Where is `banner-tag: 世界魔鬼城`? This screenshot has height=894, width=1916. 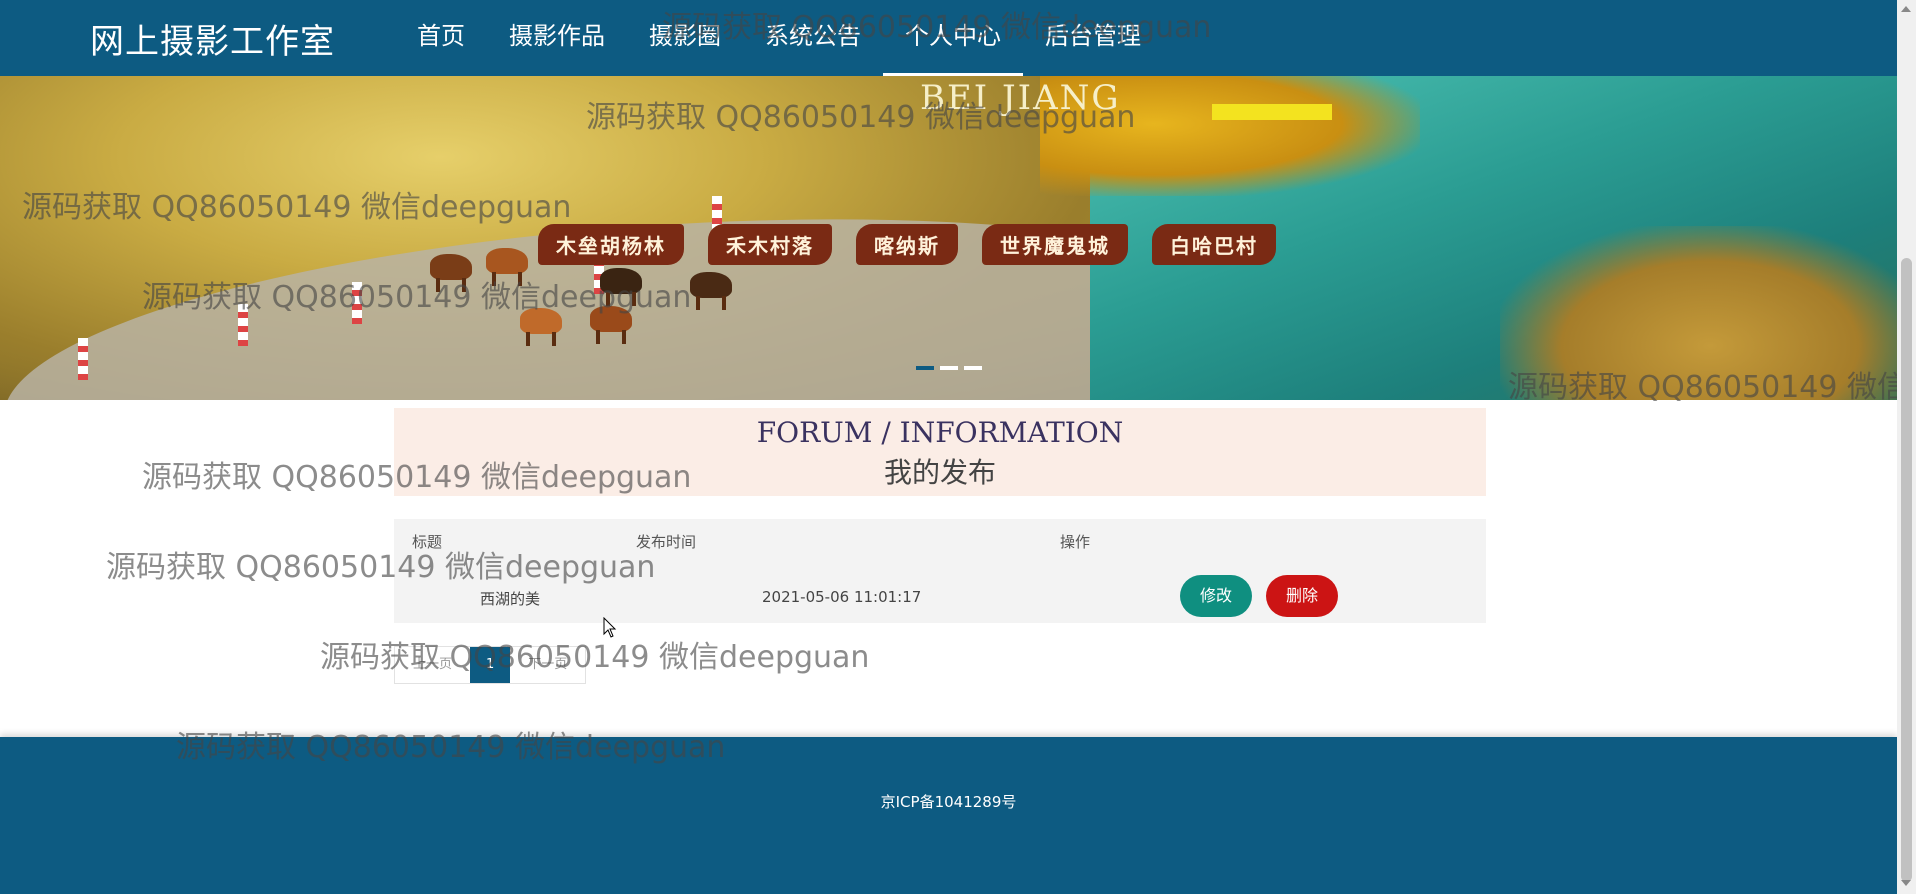 banner-tag: 世界魔鬼城 is located at coordinates (1055, 244).